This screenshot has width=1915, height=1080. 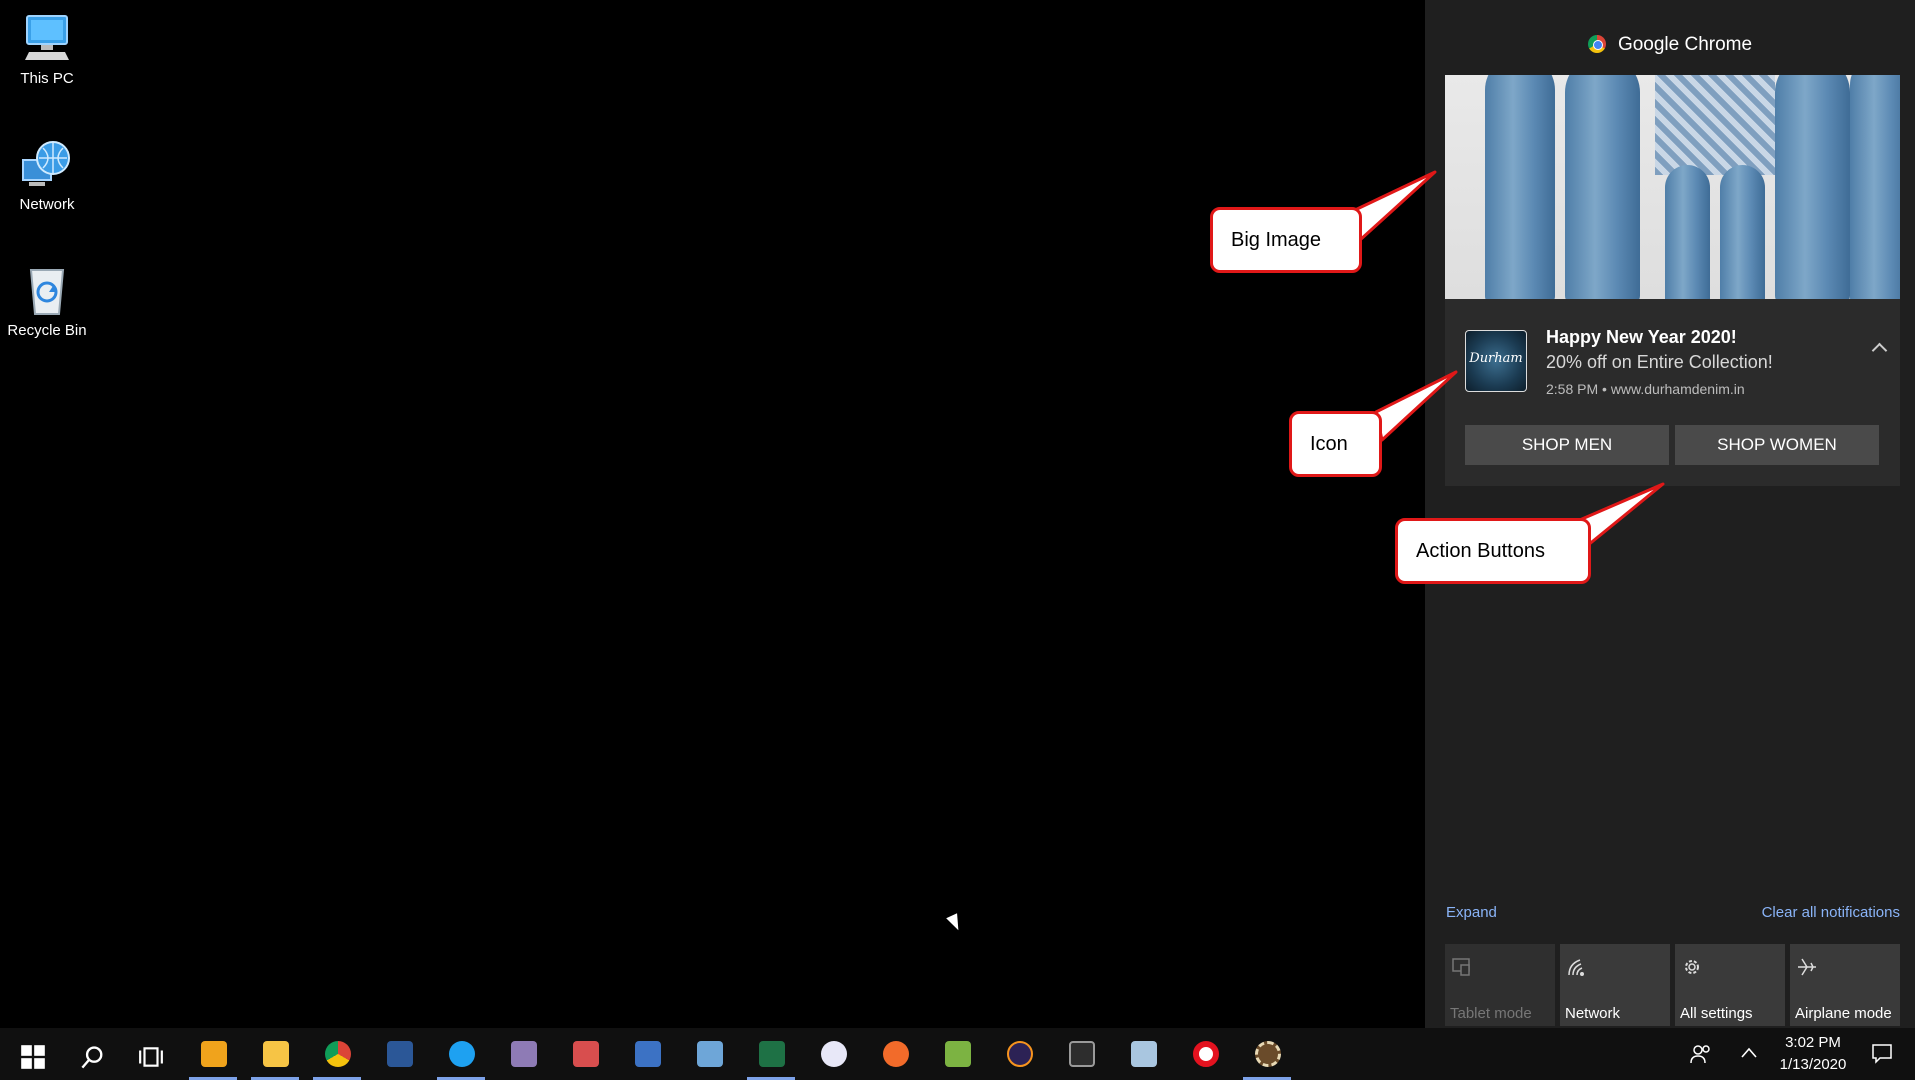 What do you see at coordinates (1807, 967) in the screenshot?
I see `airplane-icon` at bounding box center [1807, 967].